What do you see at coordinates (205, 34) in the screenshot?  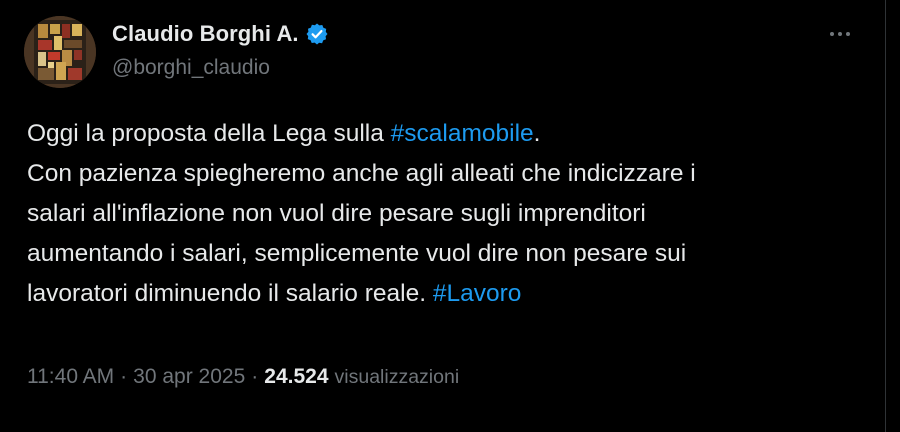 I see `author-display-name: Claudio Borghi A.` at bounding box center [205, 34].